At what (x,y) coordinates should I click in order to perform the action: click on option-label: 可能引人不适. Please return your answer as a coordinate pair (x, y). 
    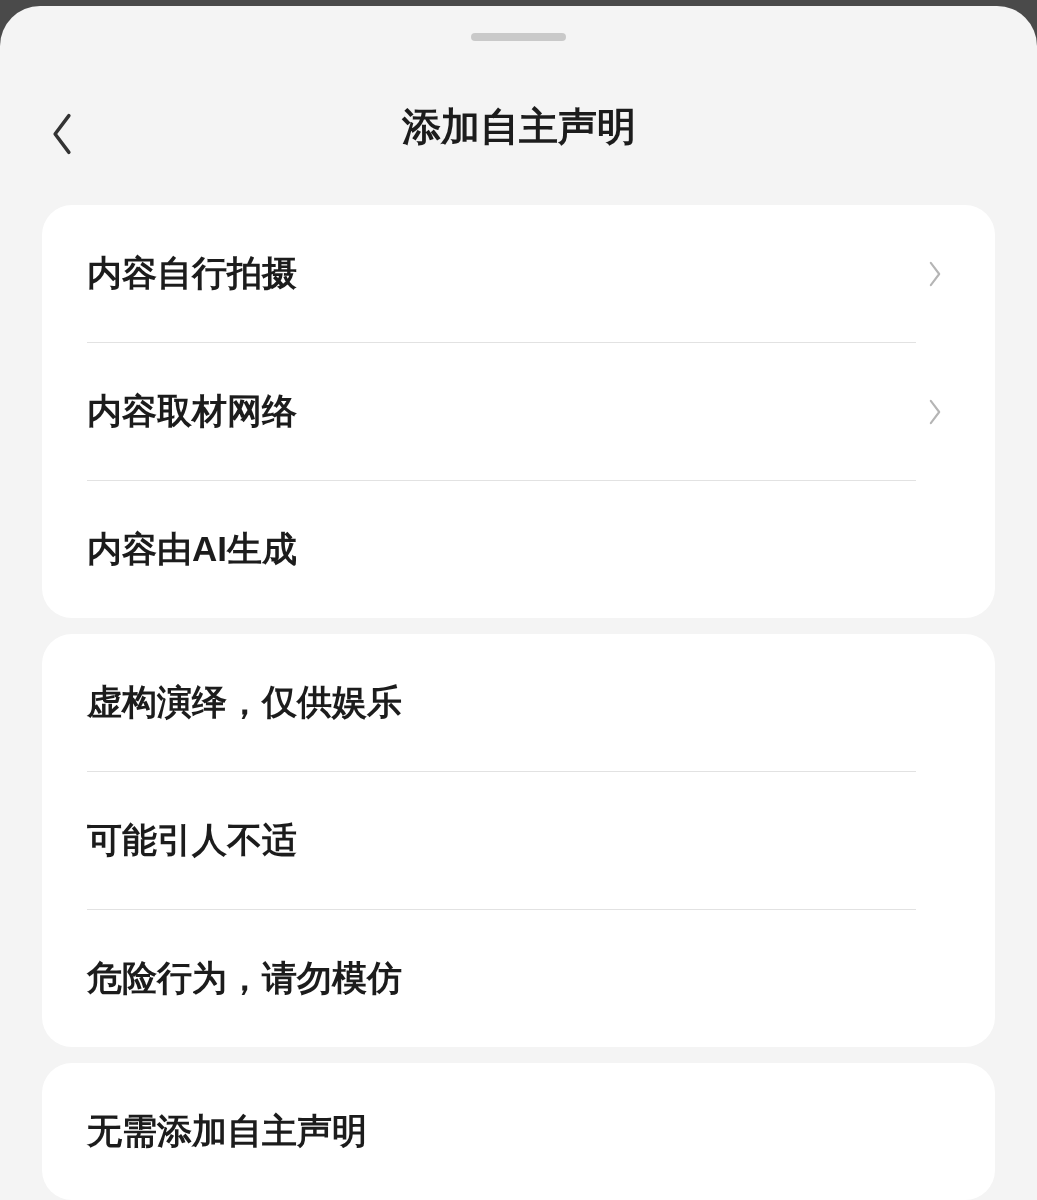
    Looking at the image, I should click on (192, 840).